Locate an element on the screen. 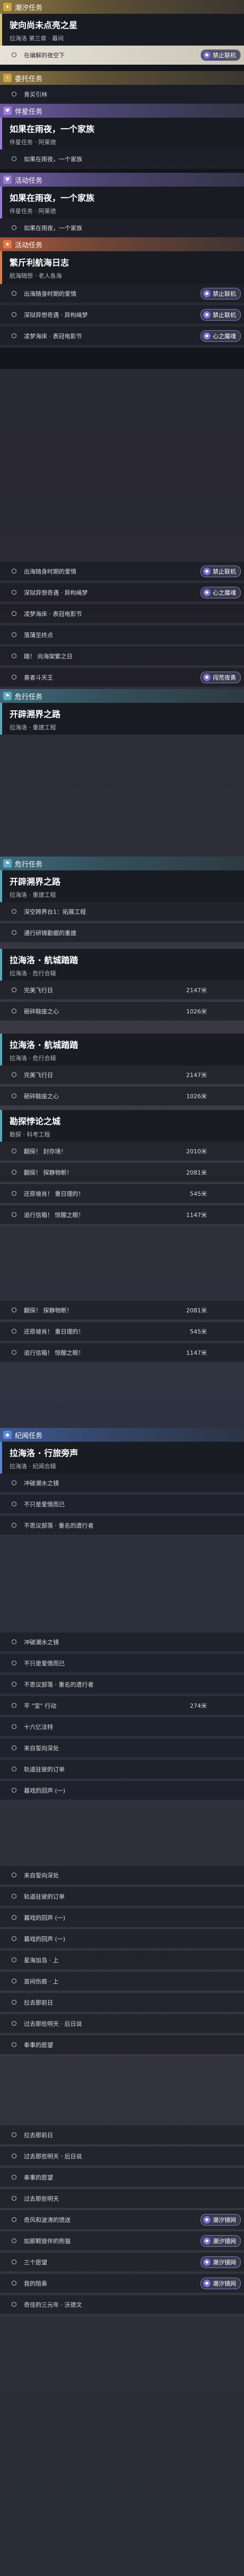  quest-step-item: 奇风和波涛的馈送 ◆ 潮汐镜网 is located at coordinates (122, 2219).